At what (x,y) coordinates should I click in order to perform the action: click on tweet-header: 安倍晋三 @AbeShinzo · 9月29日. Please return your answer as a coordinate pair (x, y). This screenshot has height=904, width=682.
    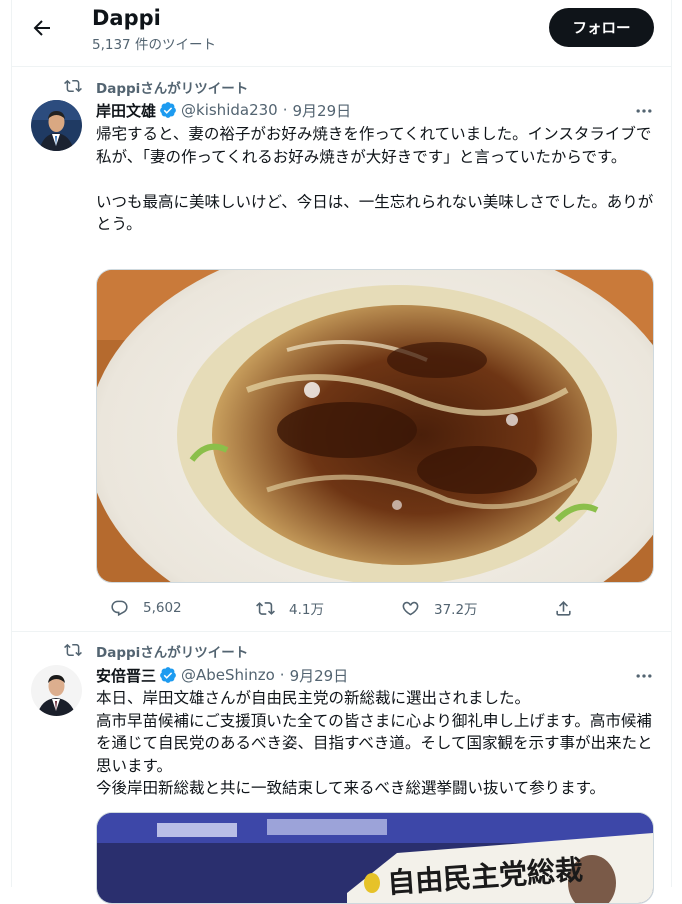
    Looking at the image, I should click on (222, 675).